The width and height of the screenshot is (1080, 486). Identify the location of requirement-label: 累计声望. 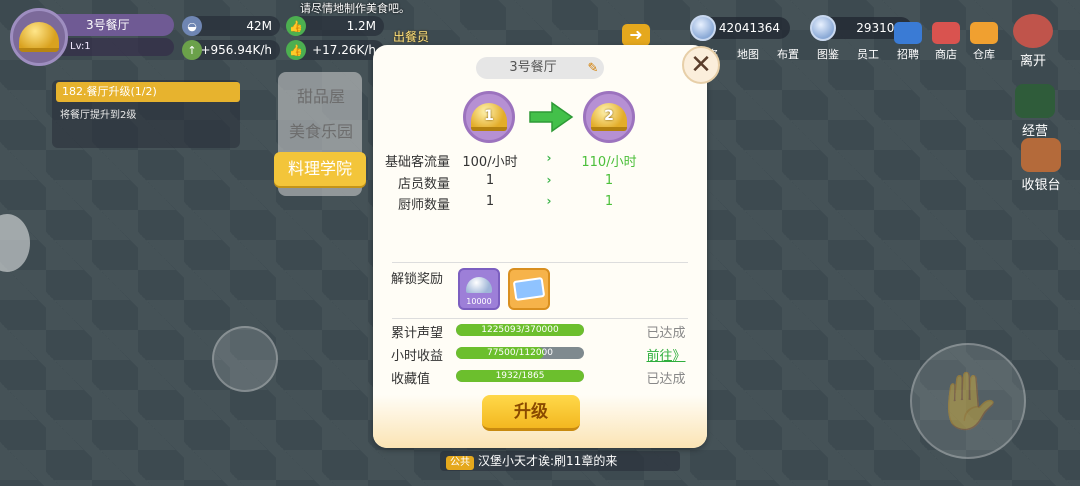
(417, 333).